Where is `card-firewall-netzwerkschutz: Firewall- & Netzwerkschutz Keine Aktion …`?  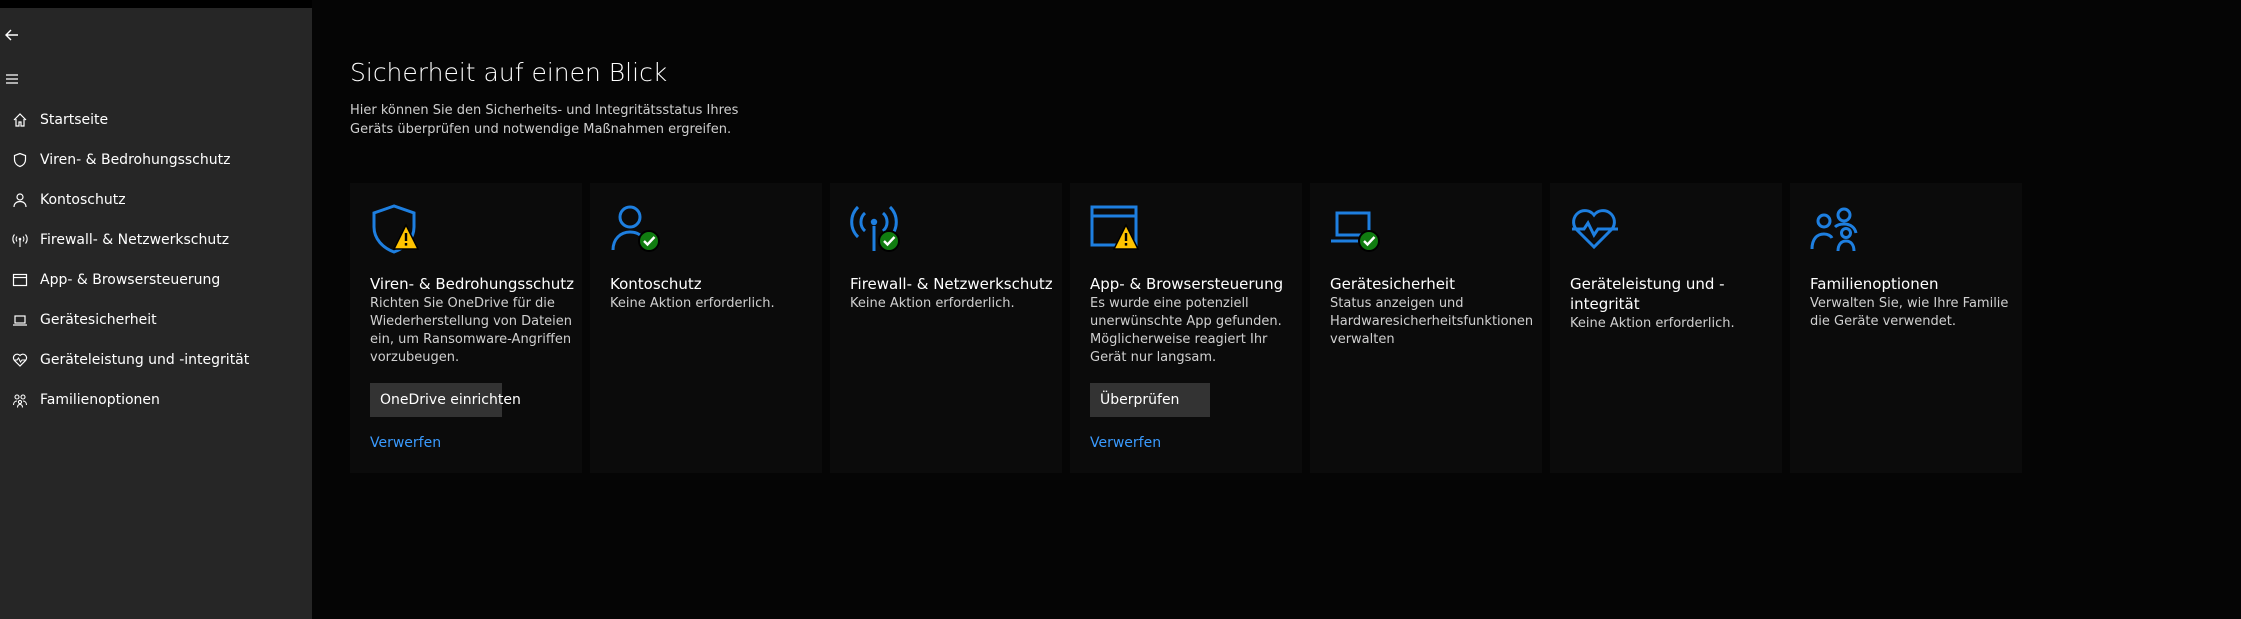
card-firewall-netzwerkschutz: Firewall- & Netzwerkschutz Keine Aktion … is located at coordinates (946, 328).